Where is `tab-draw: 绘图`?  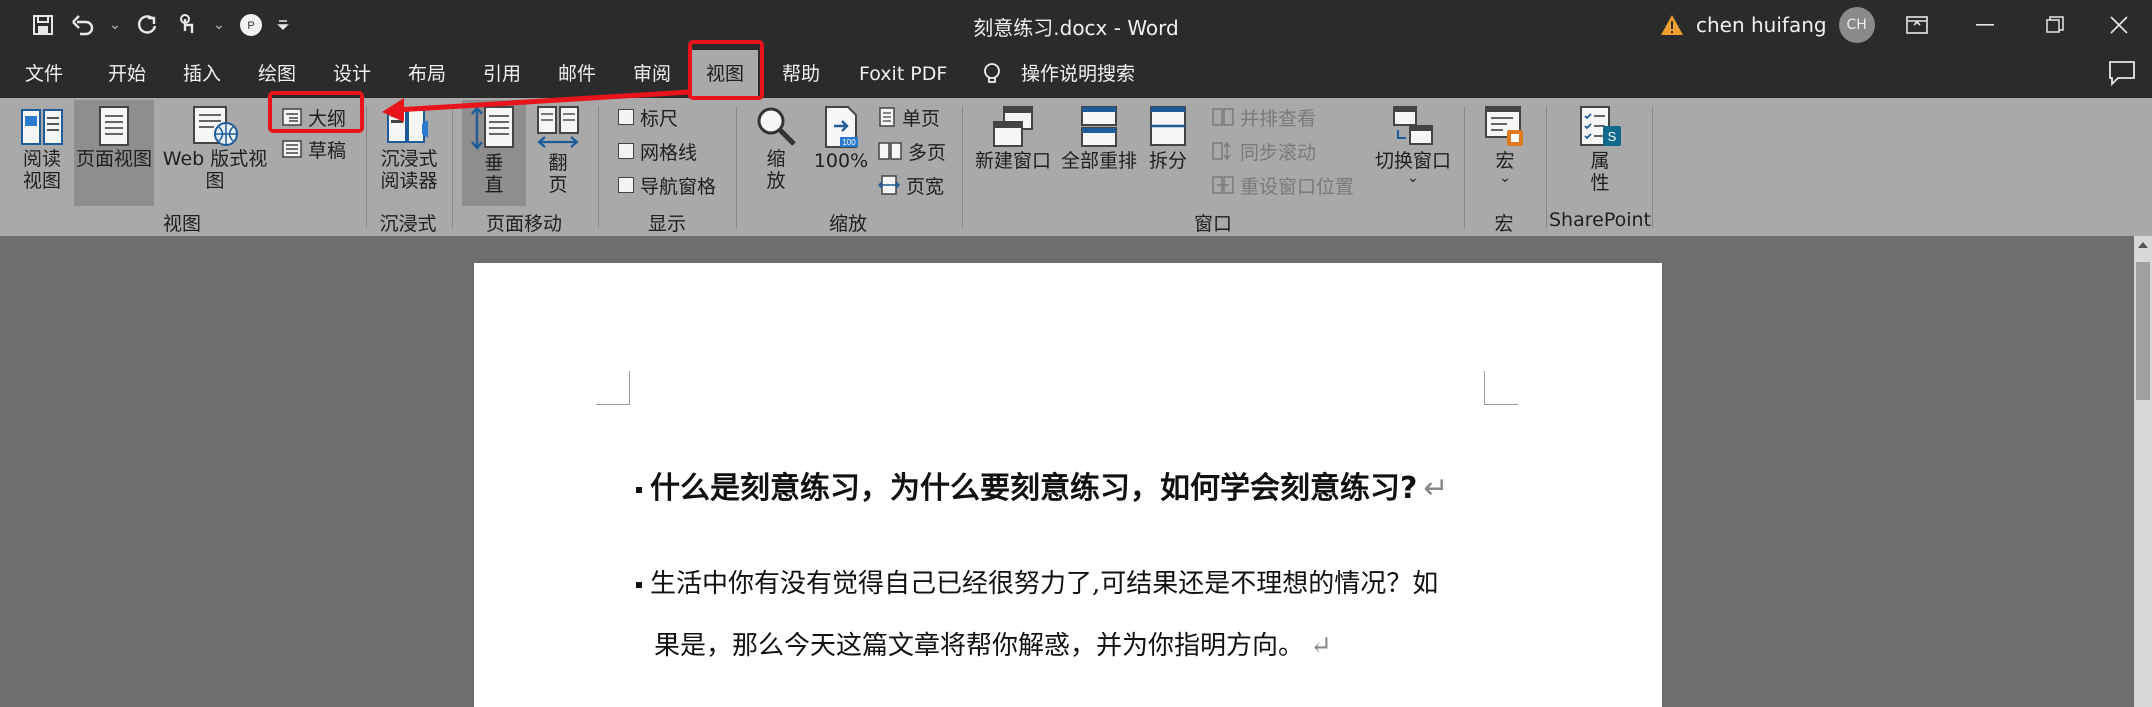 tab-draw: 绘图 is located at coordinates (277, 74).